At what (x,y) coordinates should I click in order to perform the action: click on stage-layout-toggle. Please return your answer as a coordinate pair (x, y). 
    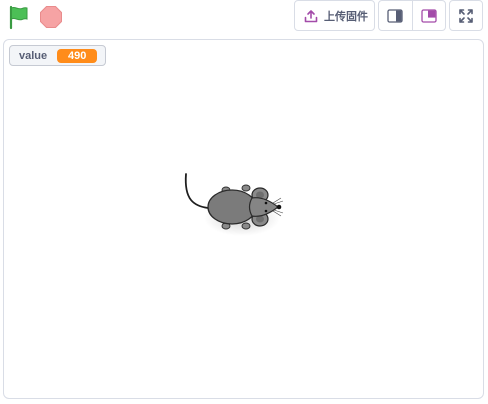
    Looking at the image, I should click on (412, 15).